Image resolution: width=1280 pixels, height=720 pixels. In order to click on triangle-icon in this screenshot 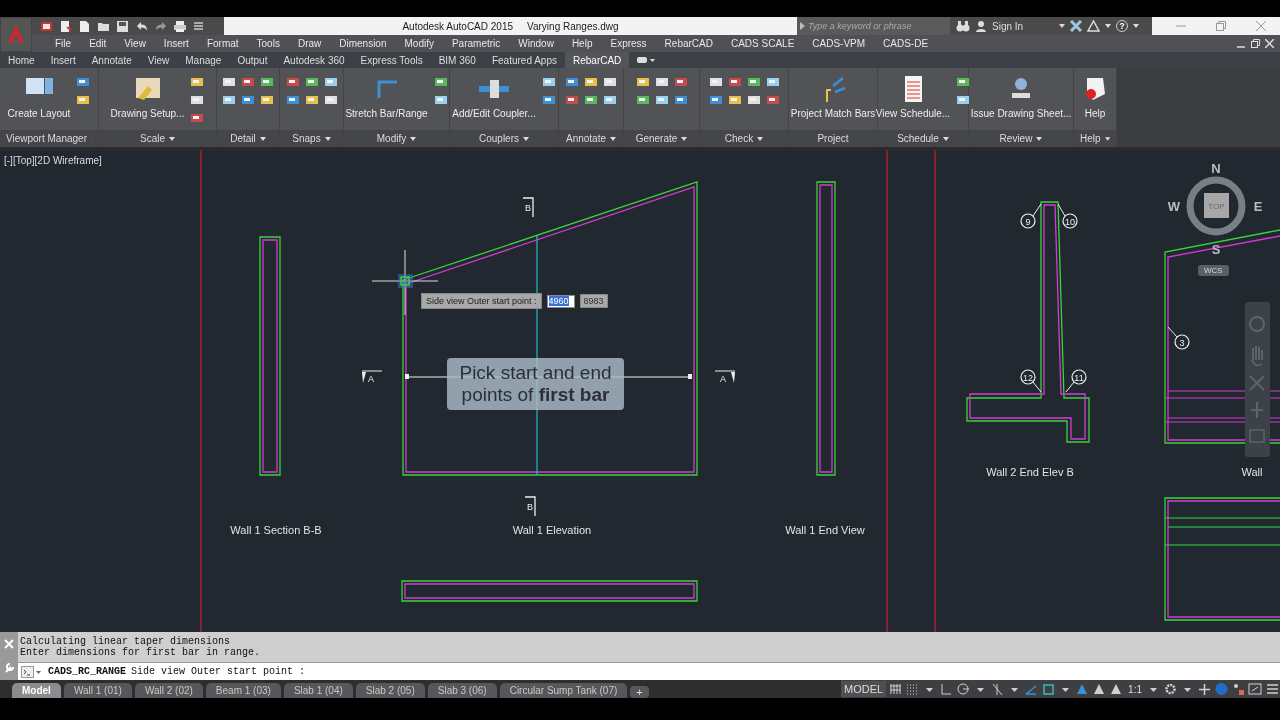, I will do `click(1093, 26)`.